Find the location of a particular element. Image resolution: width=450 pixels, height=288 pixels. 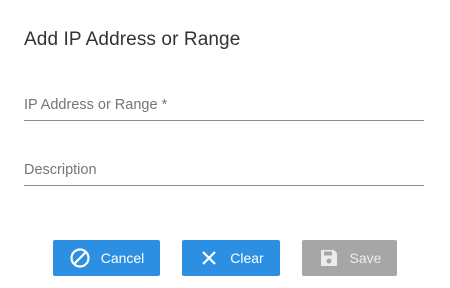

save-button: Save is located at coordinates (349, 258).